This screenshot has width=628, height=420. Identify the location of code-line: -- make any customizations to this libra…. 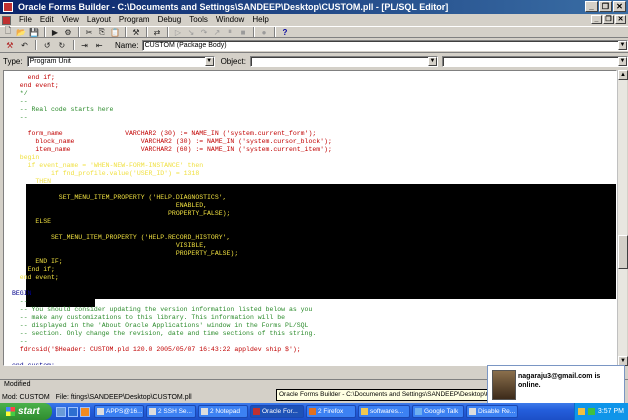
(149, 317).